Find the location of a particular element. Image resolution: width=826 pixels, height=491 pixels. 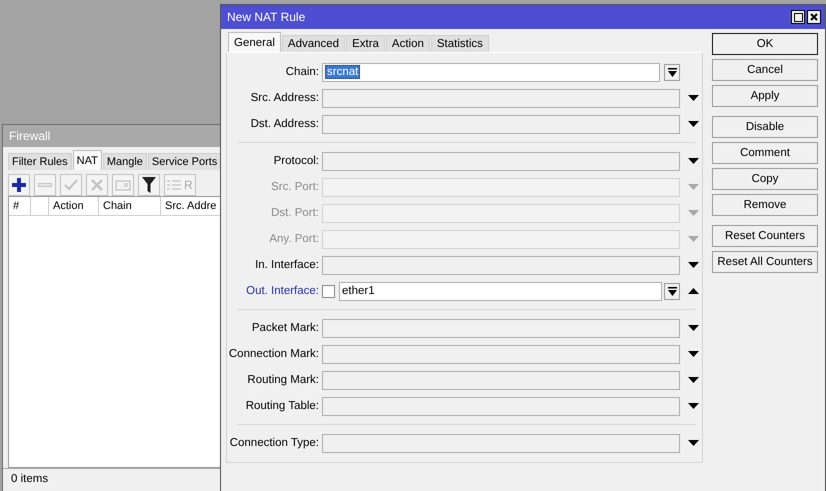

field-label: Connection Mark: is located at coordinates (273, 354).